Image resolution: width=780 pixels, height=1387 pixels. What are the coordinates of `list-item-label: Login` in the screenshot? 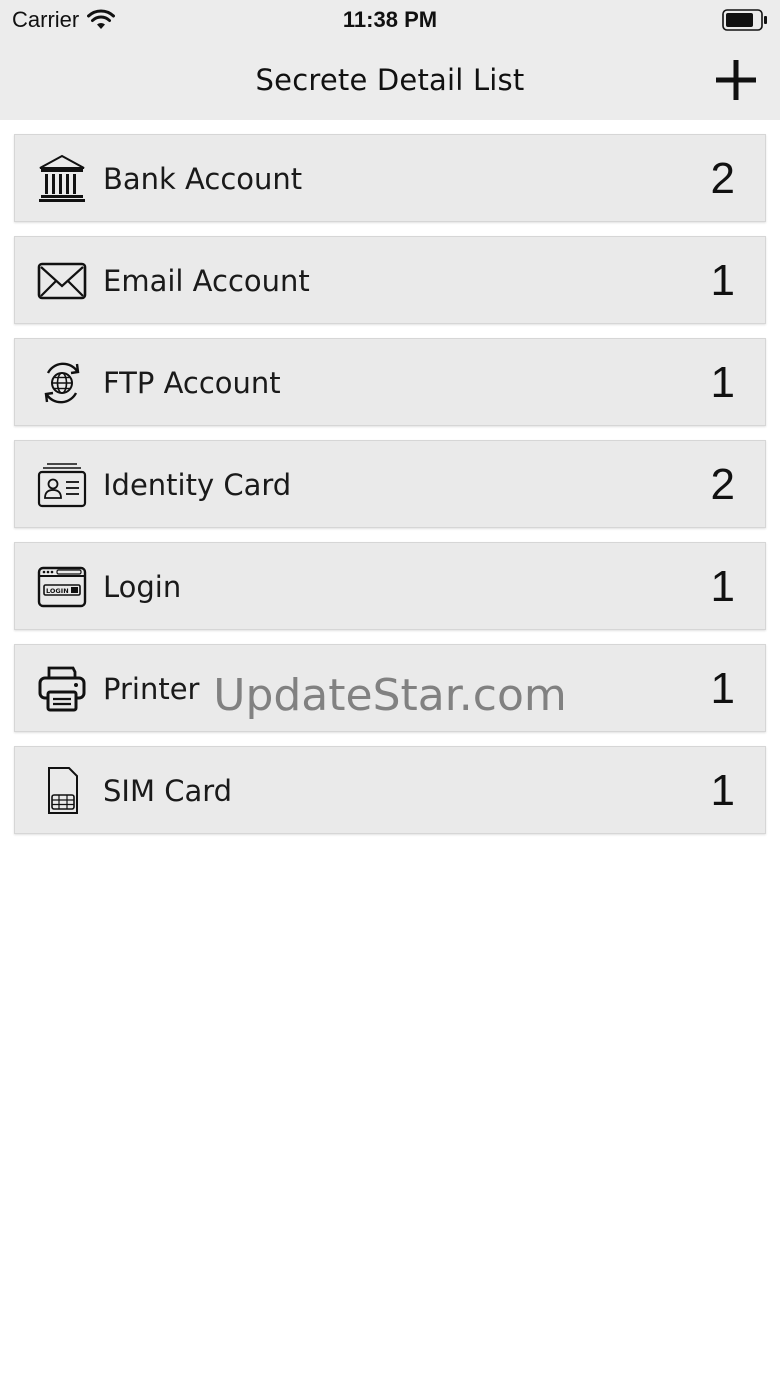 It's located at (142, 587).